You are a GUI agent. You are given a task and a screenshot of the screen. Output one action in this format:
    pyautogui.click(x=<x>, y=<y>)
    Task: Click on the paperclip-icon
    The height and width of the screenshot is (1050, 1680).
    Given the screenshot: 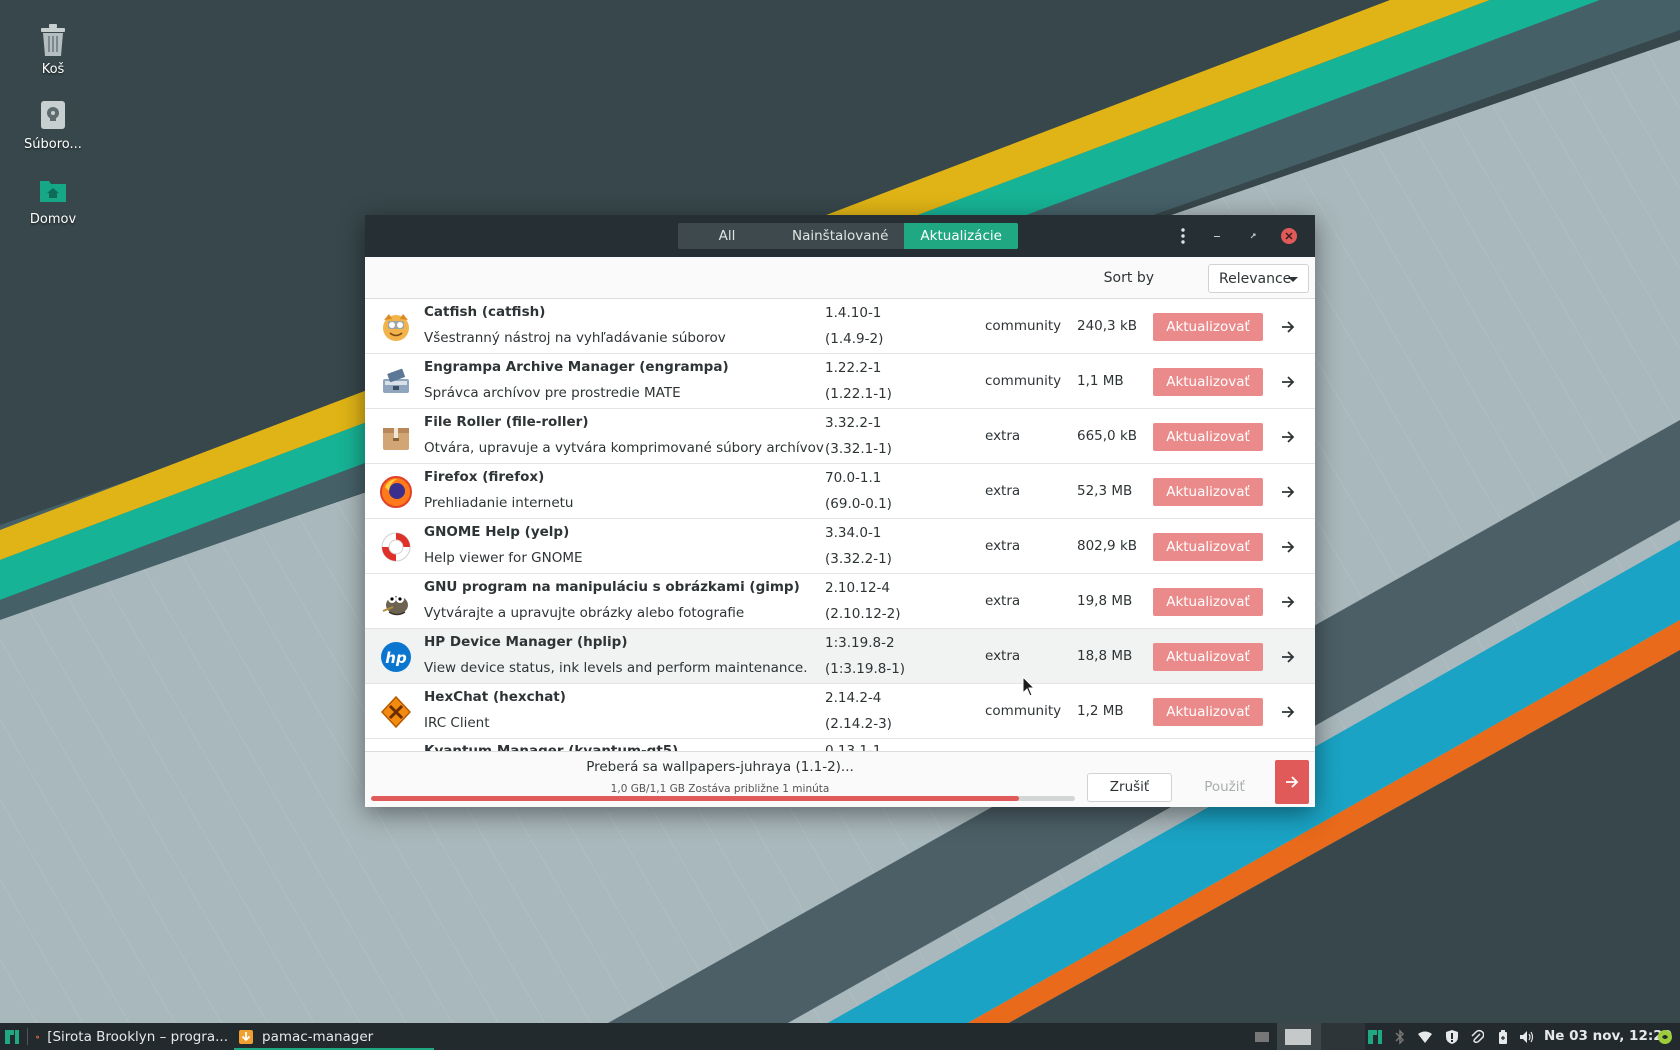 What is the action you would take?
    pyautogui.click(x=1476, y=1036)
    